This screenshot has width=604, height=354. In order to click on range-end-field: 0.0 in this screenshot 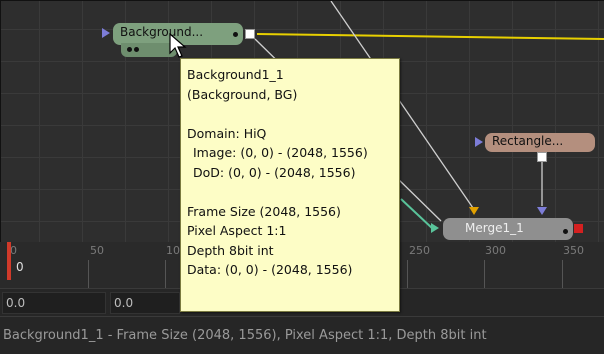, I will do `click(145, 303)`.